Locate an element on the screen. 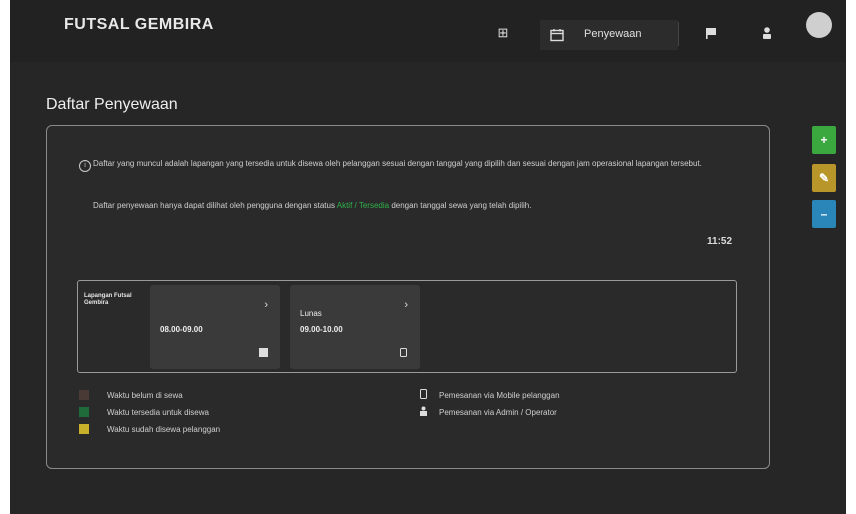  tab-penyewaan: Penyewaan is located at coordinates (609, 35).